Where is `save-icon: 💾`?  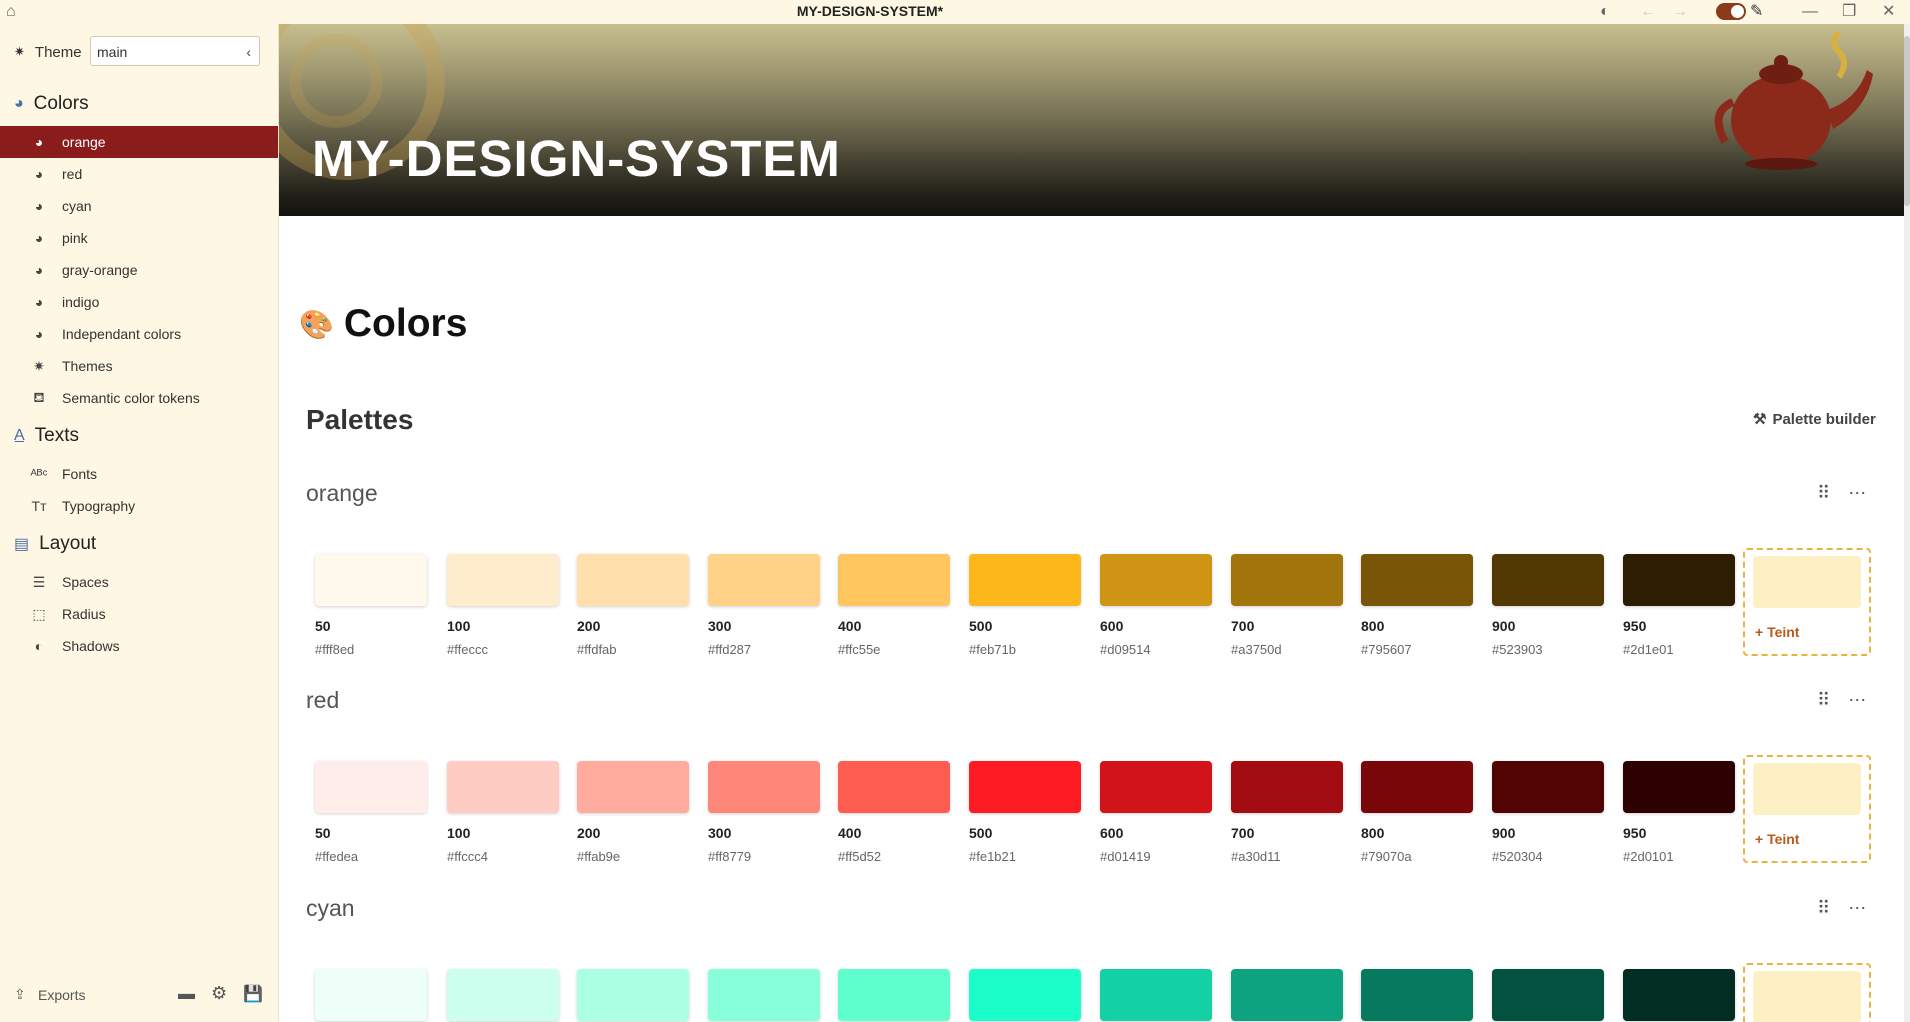
save-icon: 💾 is located at coordinates (253, 994).